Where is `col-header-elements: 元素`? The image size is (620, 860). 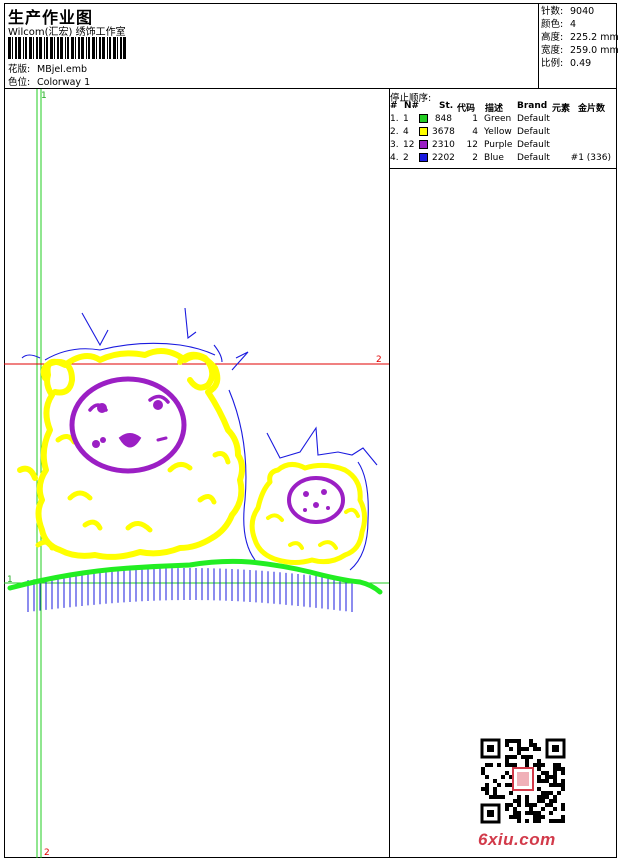
col-header-elements: 元素 is located at coordinates (561, 109).